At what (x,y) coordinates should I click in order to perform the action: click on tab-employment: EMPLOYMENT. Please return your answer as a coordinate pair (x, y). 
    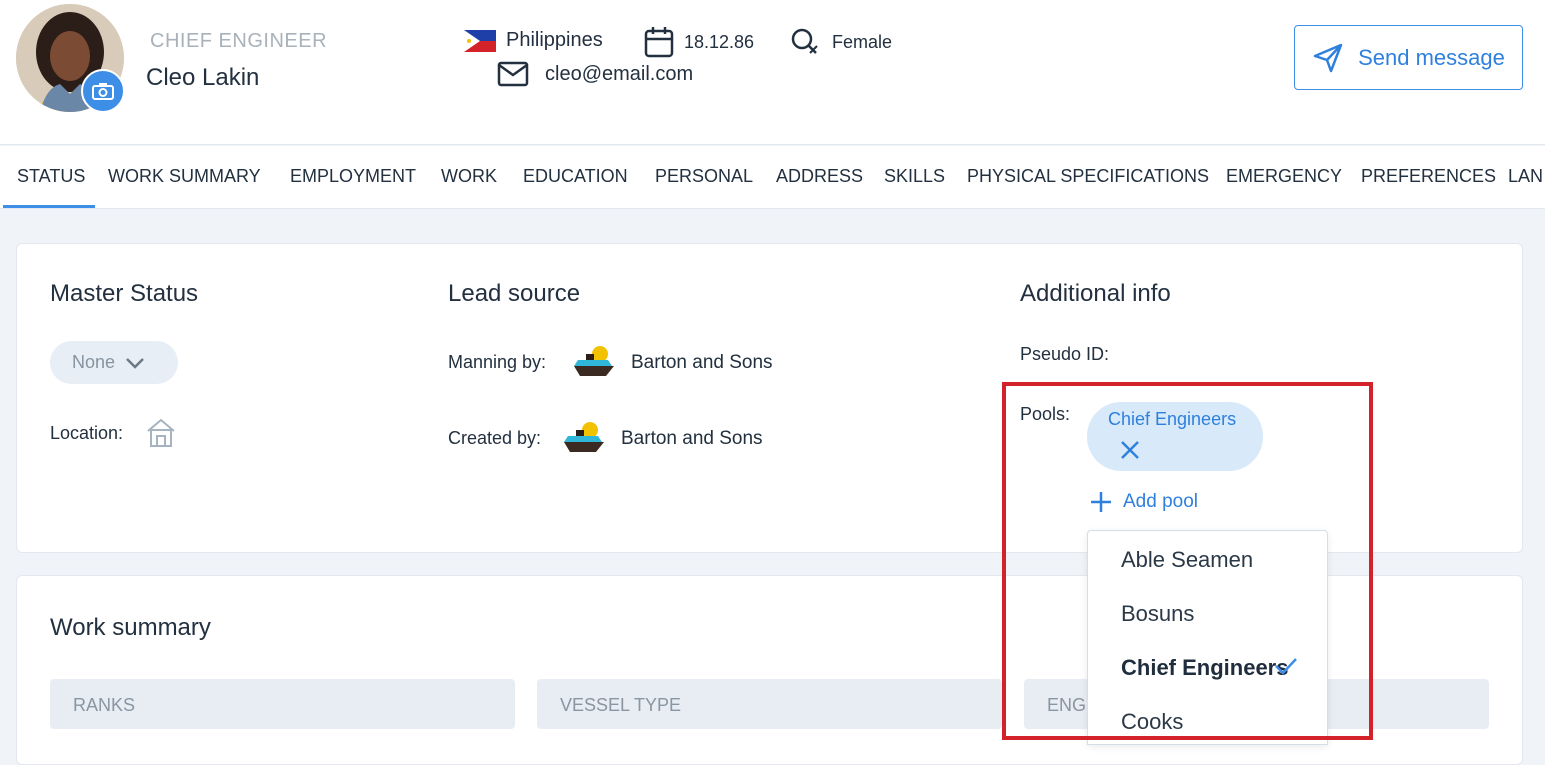
    Looking at the image, I should click on (353, 176).